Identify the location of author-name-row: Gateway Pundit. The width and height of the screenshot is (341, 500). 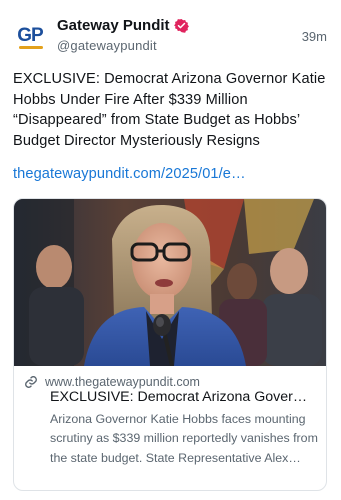
(123, 25).